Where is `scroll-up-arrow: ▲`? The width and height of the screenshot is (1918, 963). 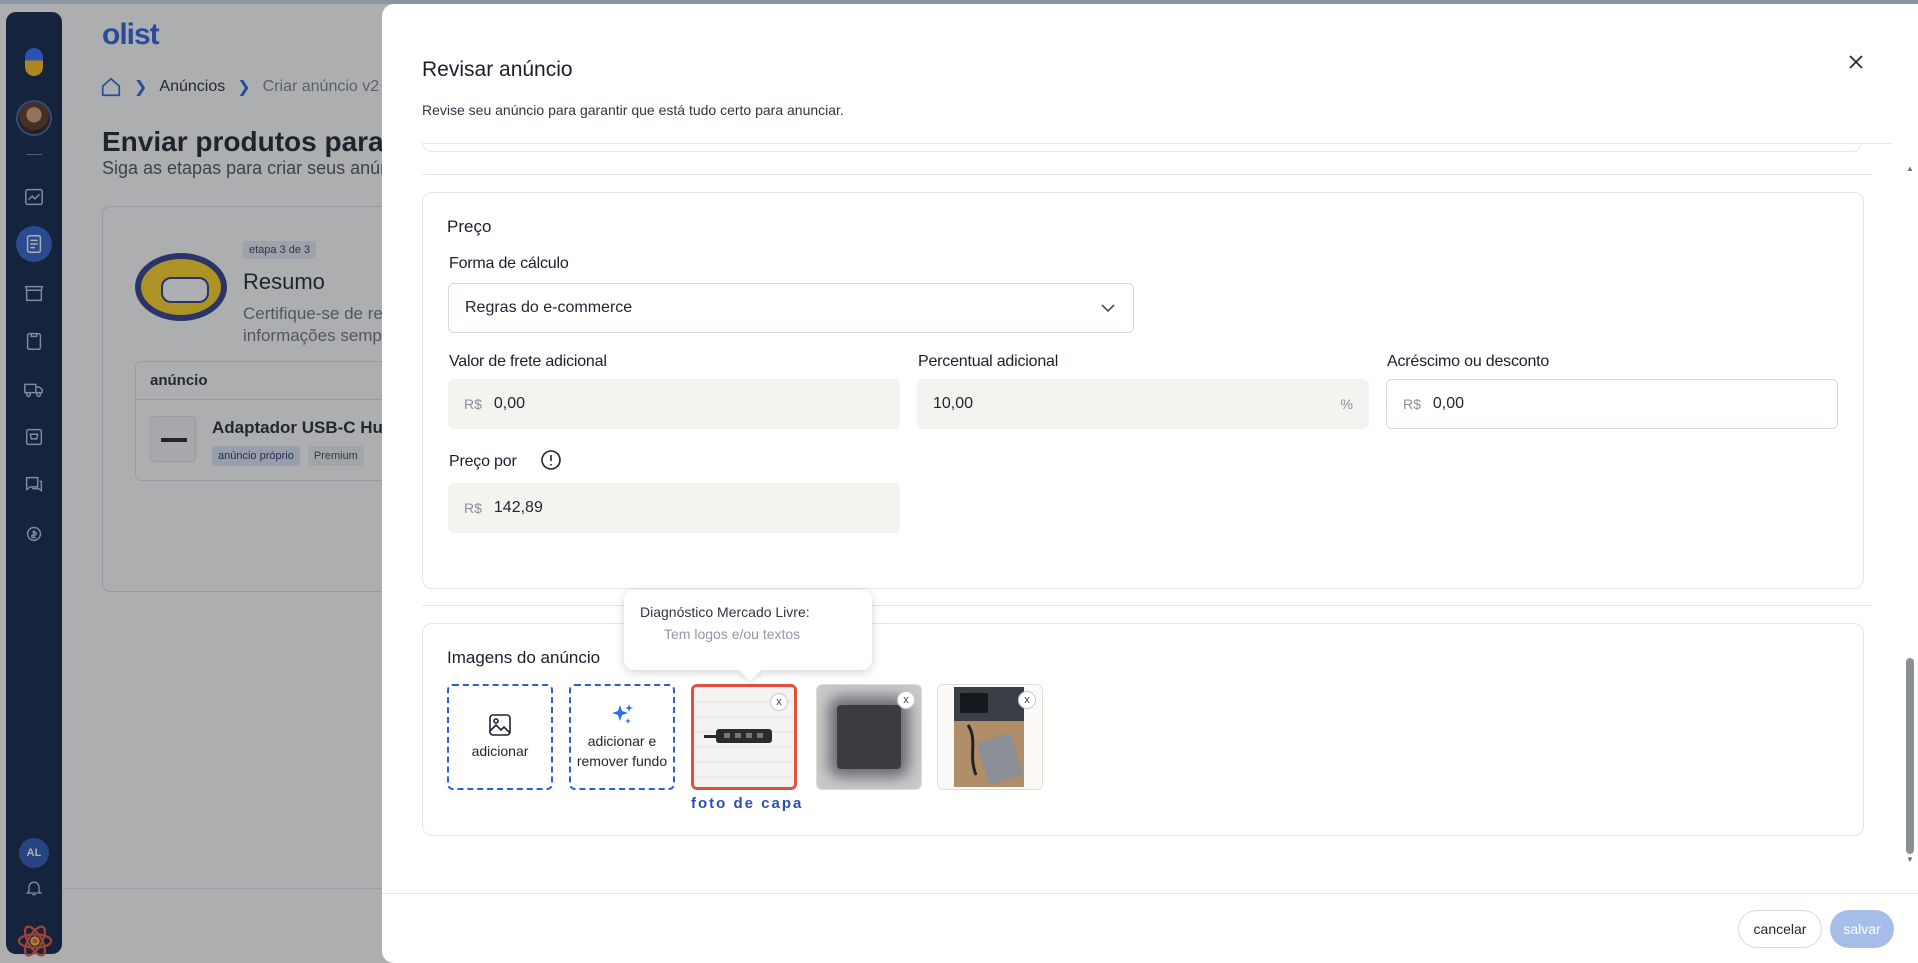 scroll-up-arrow: ▲ is located at coordinates (1910, 168).